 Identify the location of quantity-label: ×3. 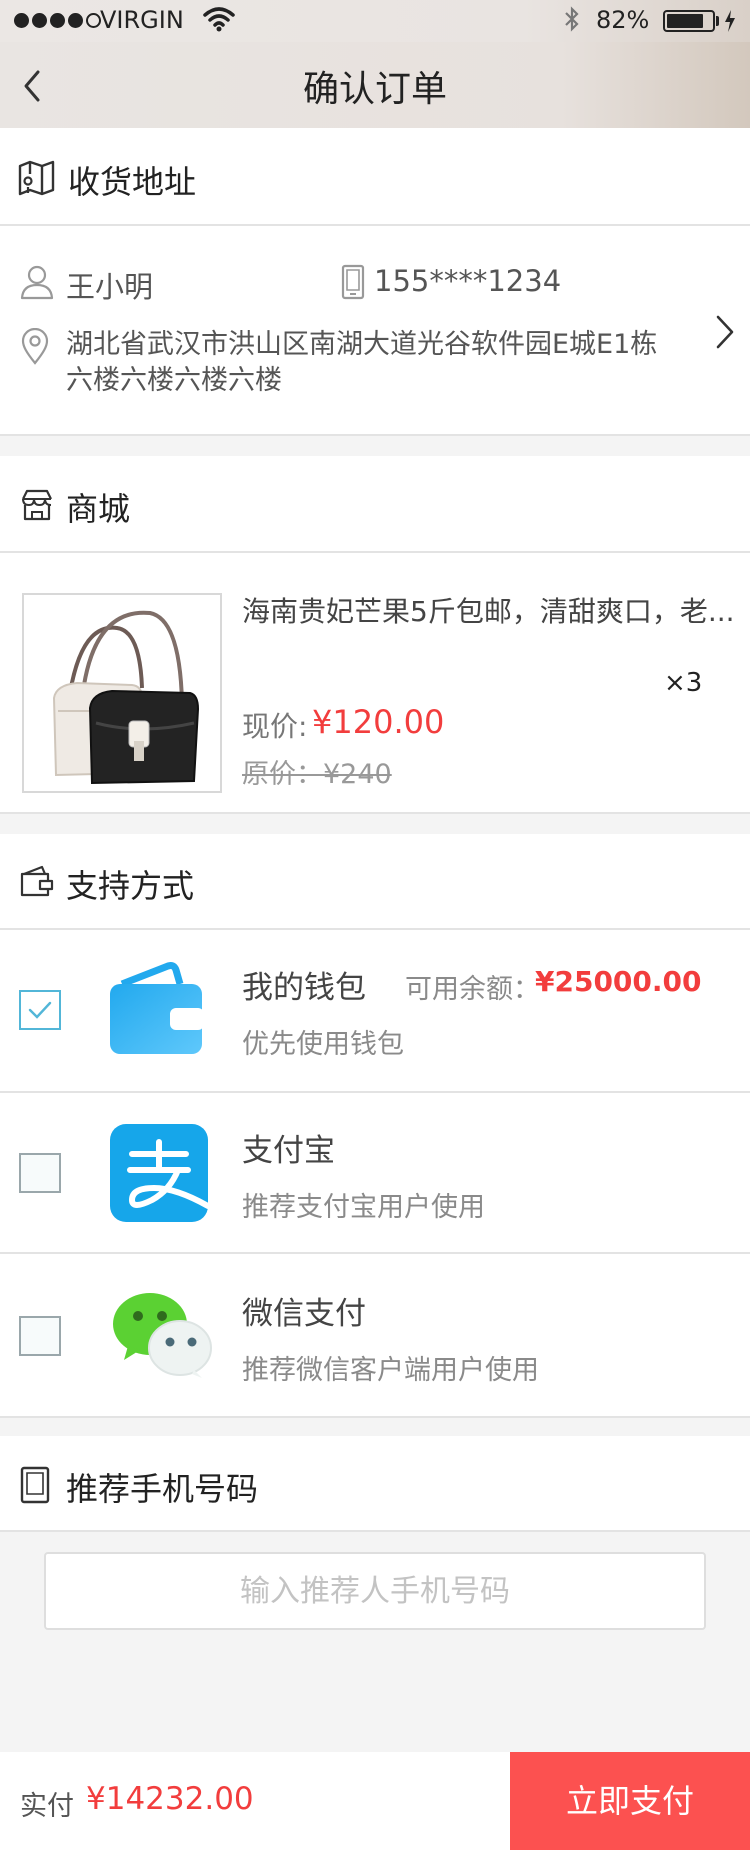
(683, 683).